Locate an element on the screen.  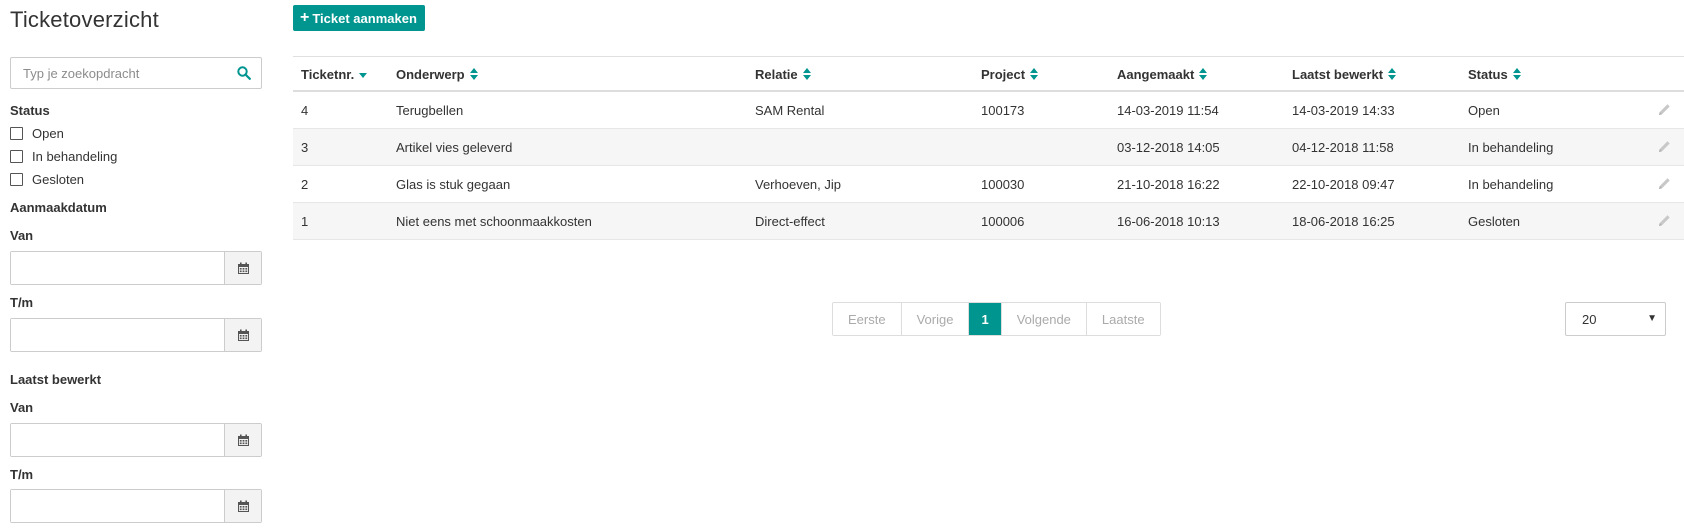
column-header-edited: Laatst bewerkt is located at coordinates (1344, 74).